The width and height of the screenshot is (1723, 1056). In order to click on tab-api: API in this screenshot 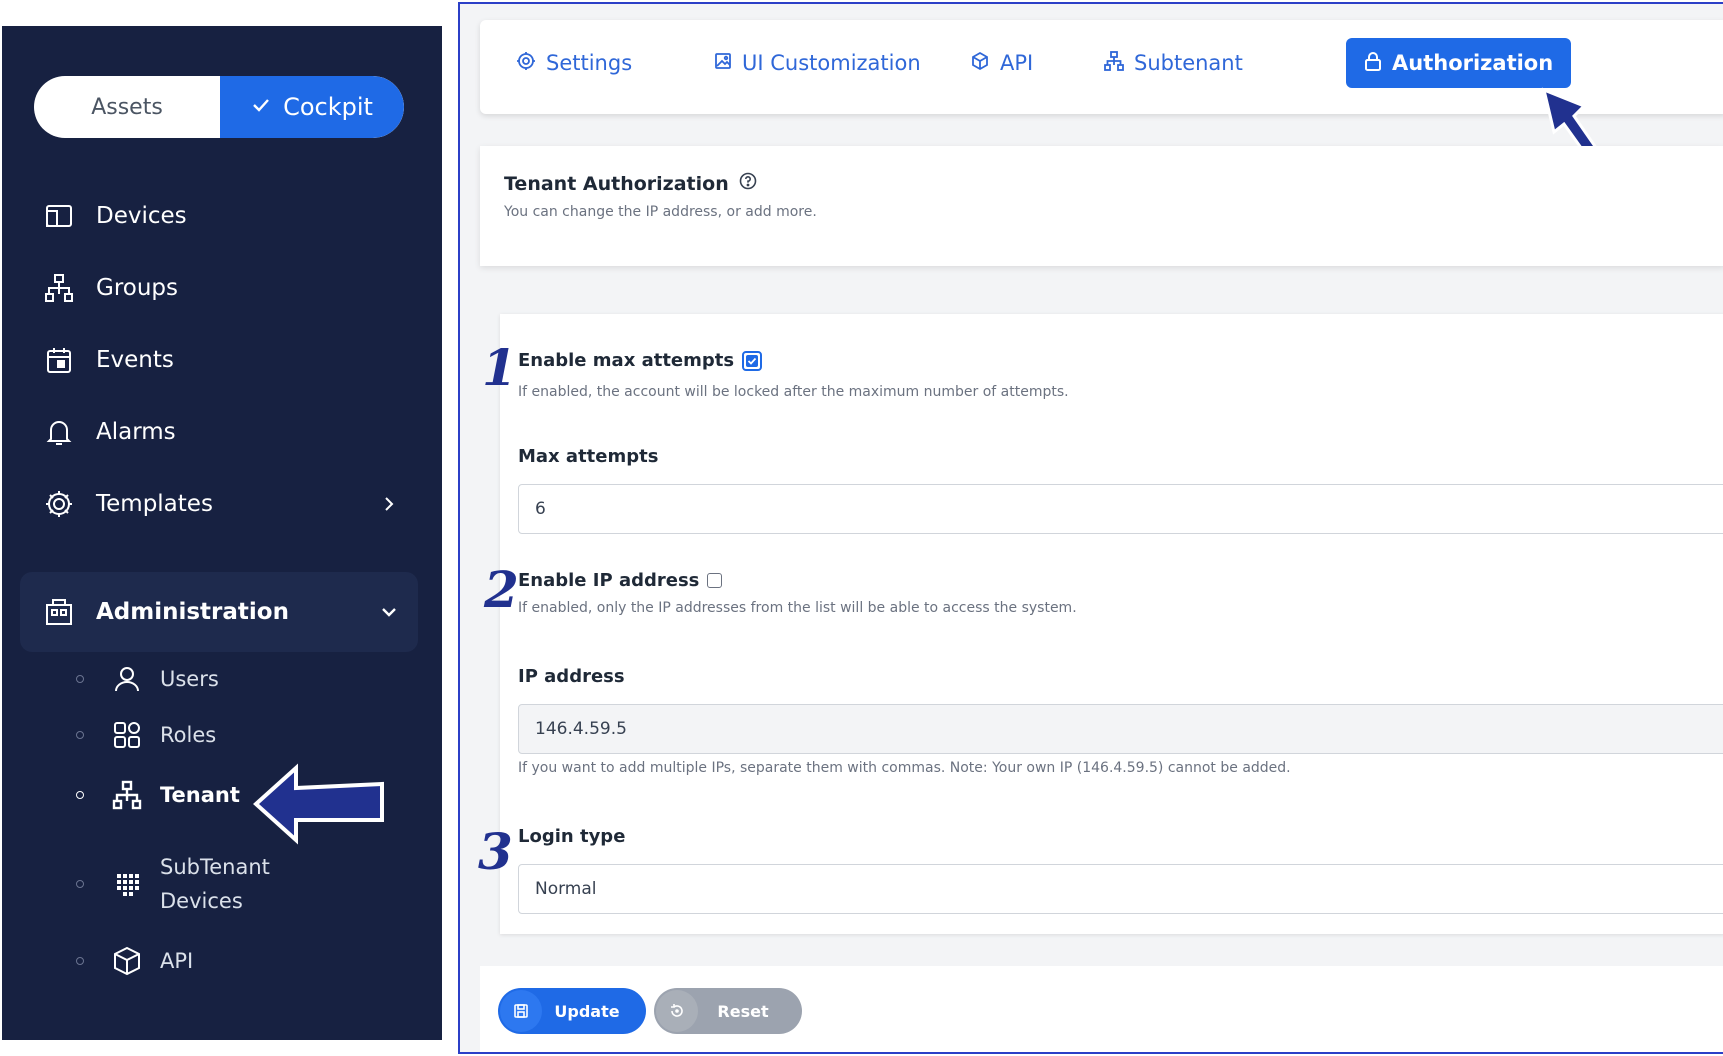, I will do `click(1001, 63)`.